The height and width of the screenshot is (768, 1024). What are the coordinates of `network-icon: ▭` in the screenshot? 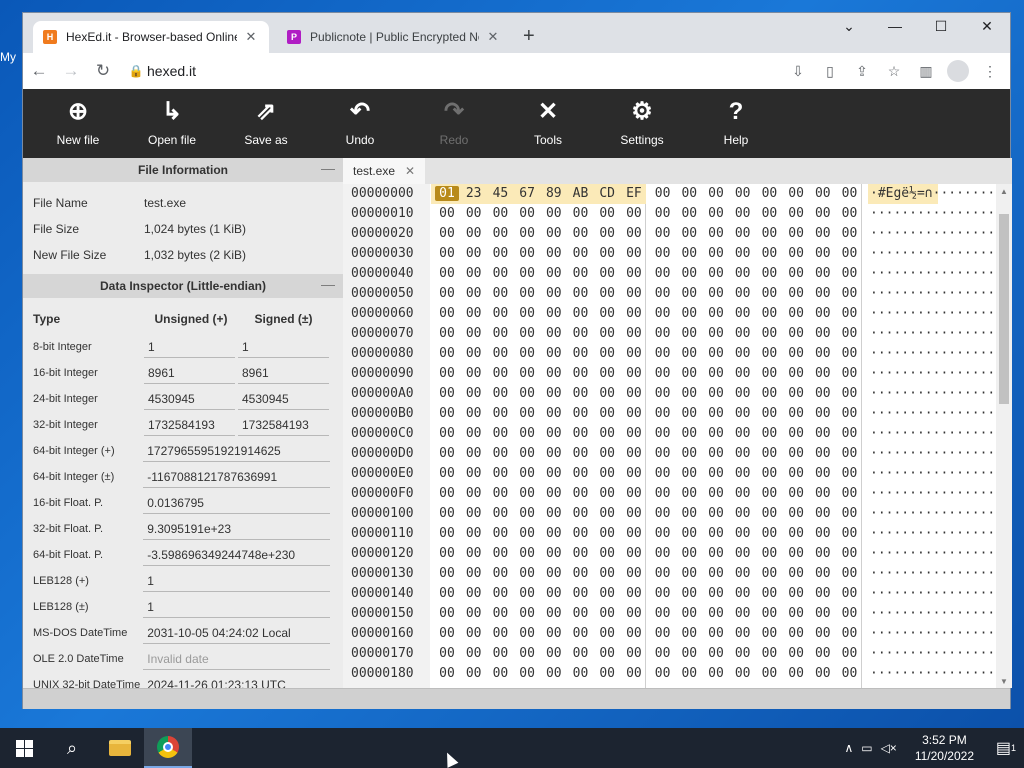 It's located at (866, 748).